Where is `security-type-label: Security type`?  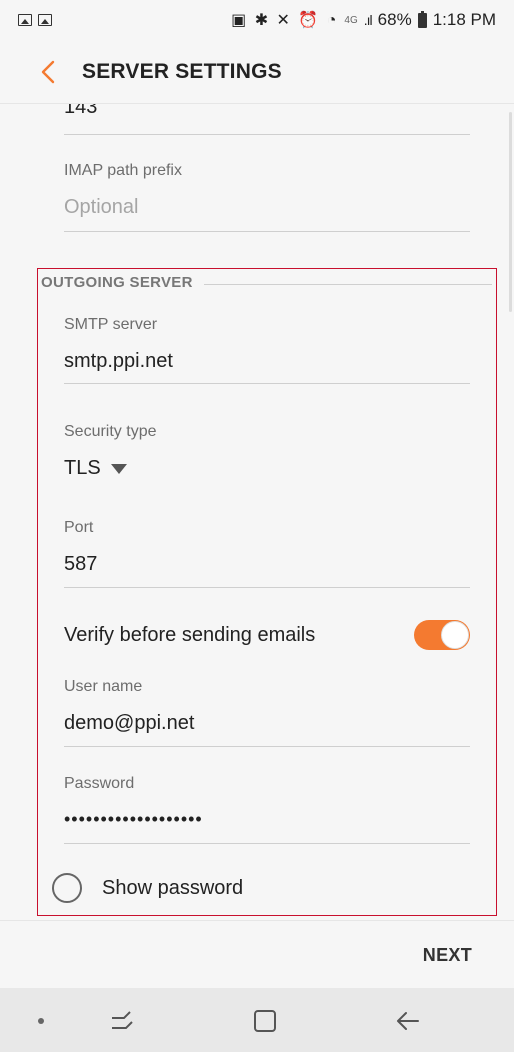
security-type-label: Security type is located at coordinates (110, 431).